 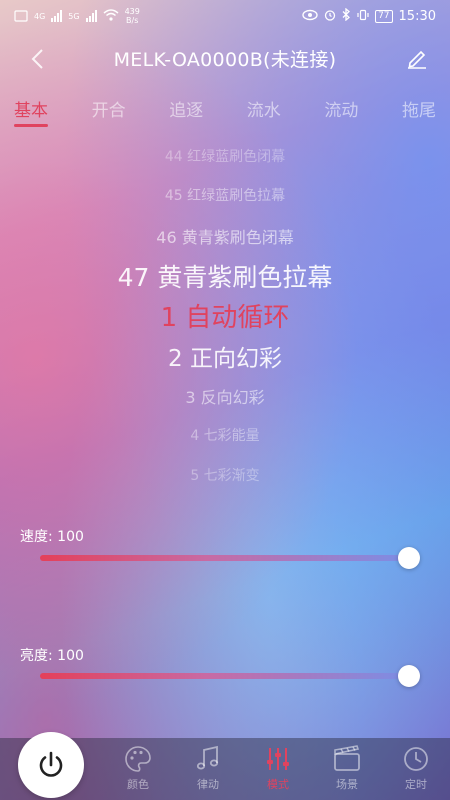 What do you see at coordinates (225, 475) in the screenshot?
I see `mode-item: 5 七彩渐变` at bounding box center [225, 475].